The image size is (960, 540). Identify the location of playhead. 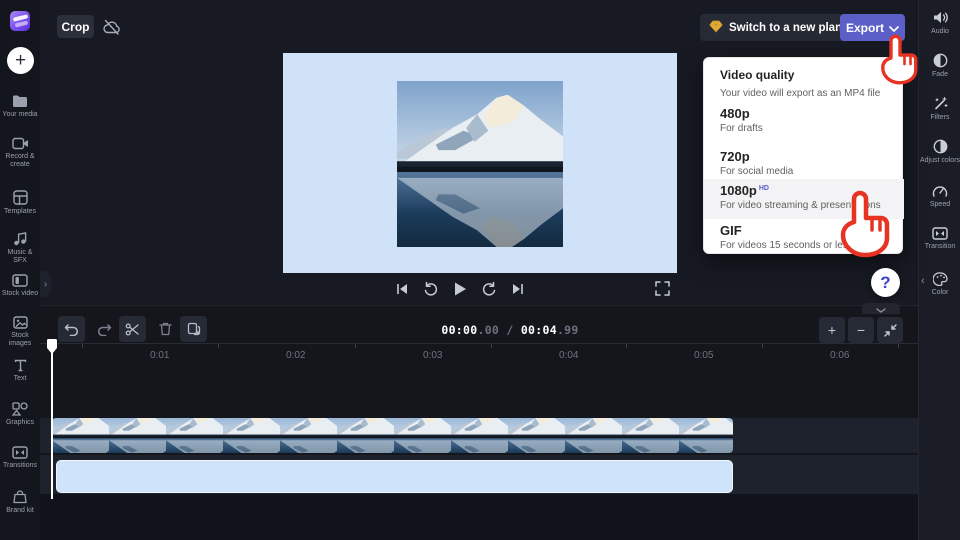
(52, 420).